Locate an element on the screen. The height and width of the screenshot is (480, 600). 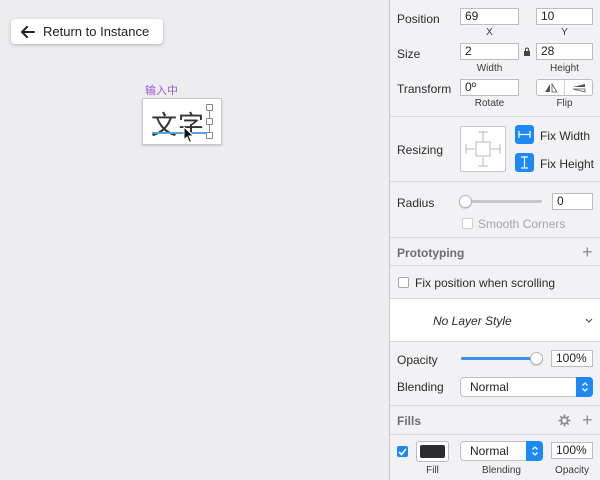
fill-row: Normal 100% Fill Blending Opacity is located at coordinates (495, 457).